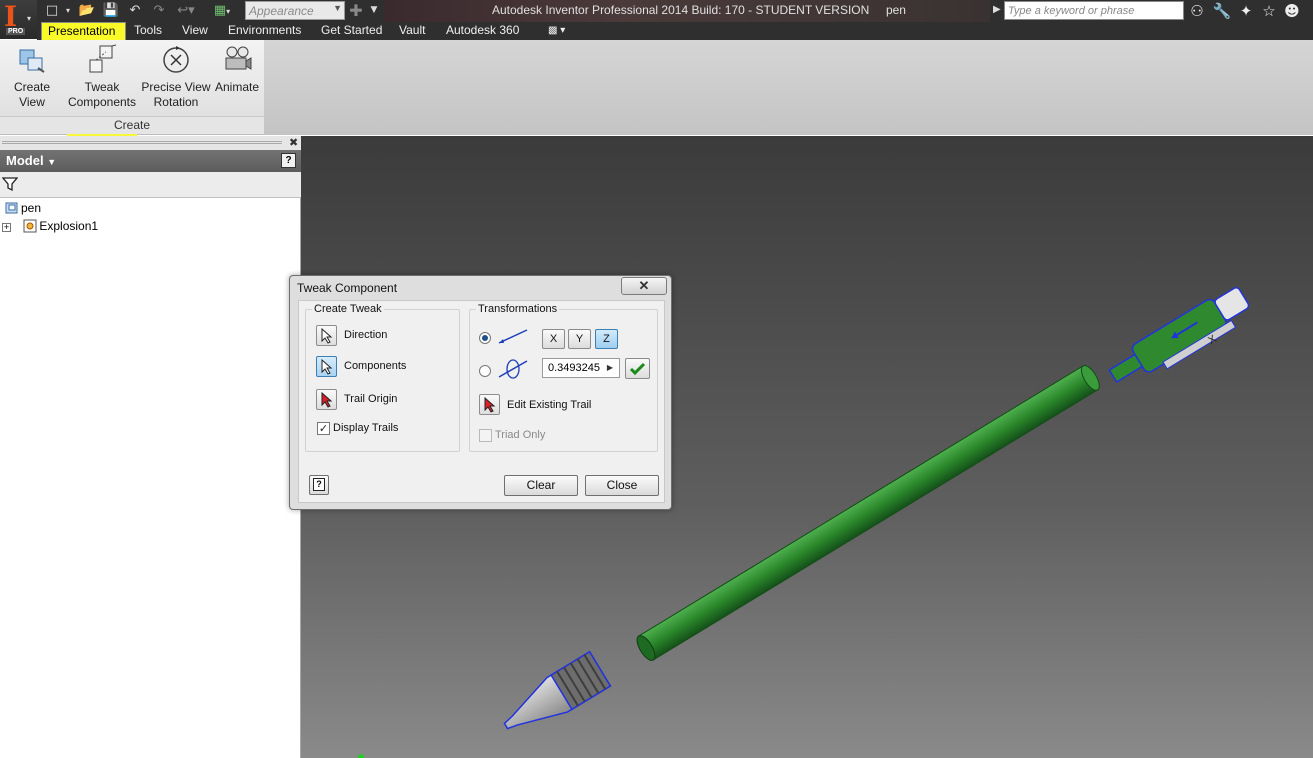  Describe the element at coordinates (323, 428) in the screenshot. I see `display-trails-checkbox: ✓` at that location.